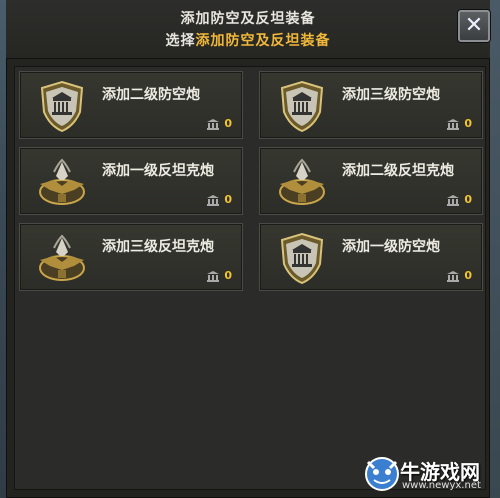  Describe the element at coordinates (158, 171) in the screenshot. I see `equipment-name: 添加一级反坦克炮` at that location.